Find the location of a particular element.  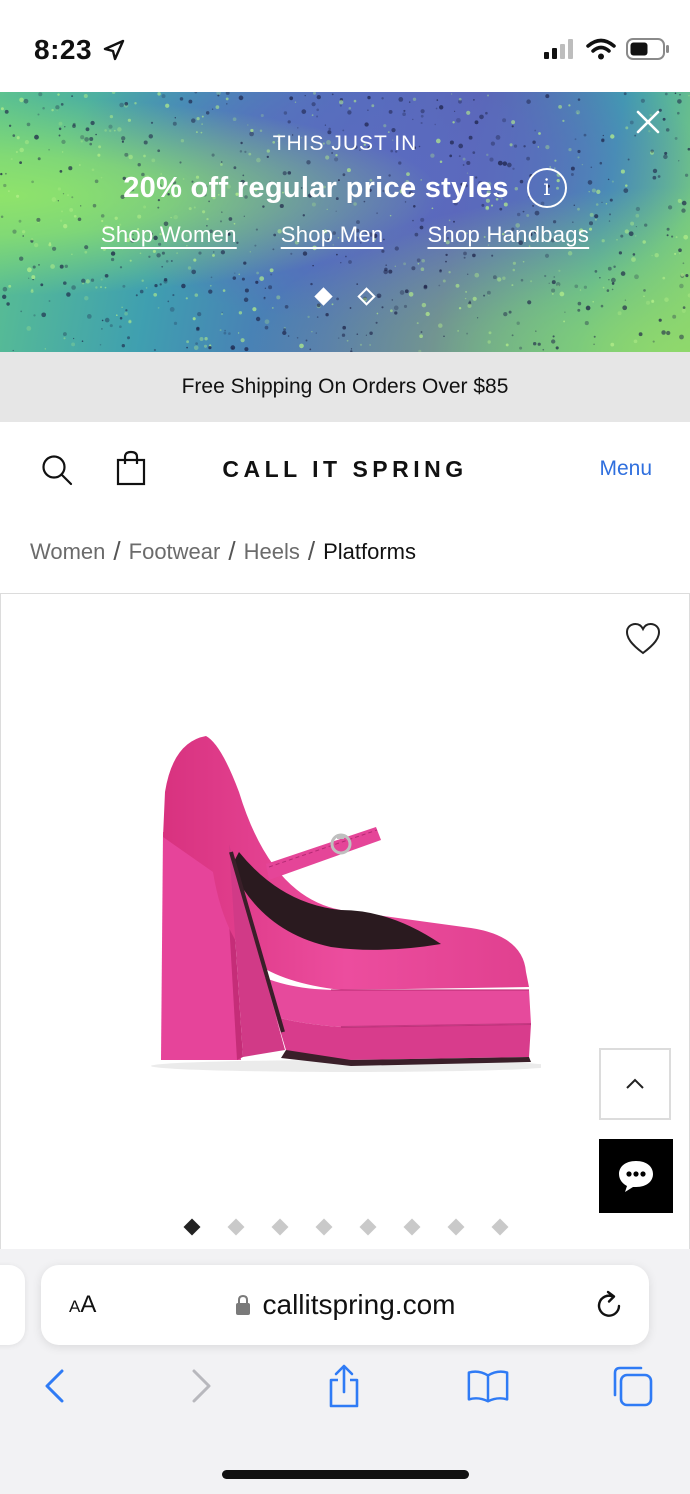

bookmarks-button is located at coordinates (488, 1386).